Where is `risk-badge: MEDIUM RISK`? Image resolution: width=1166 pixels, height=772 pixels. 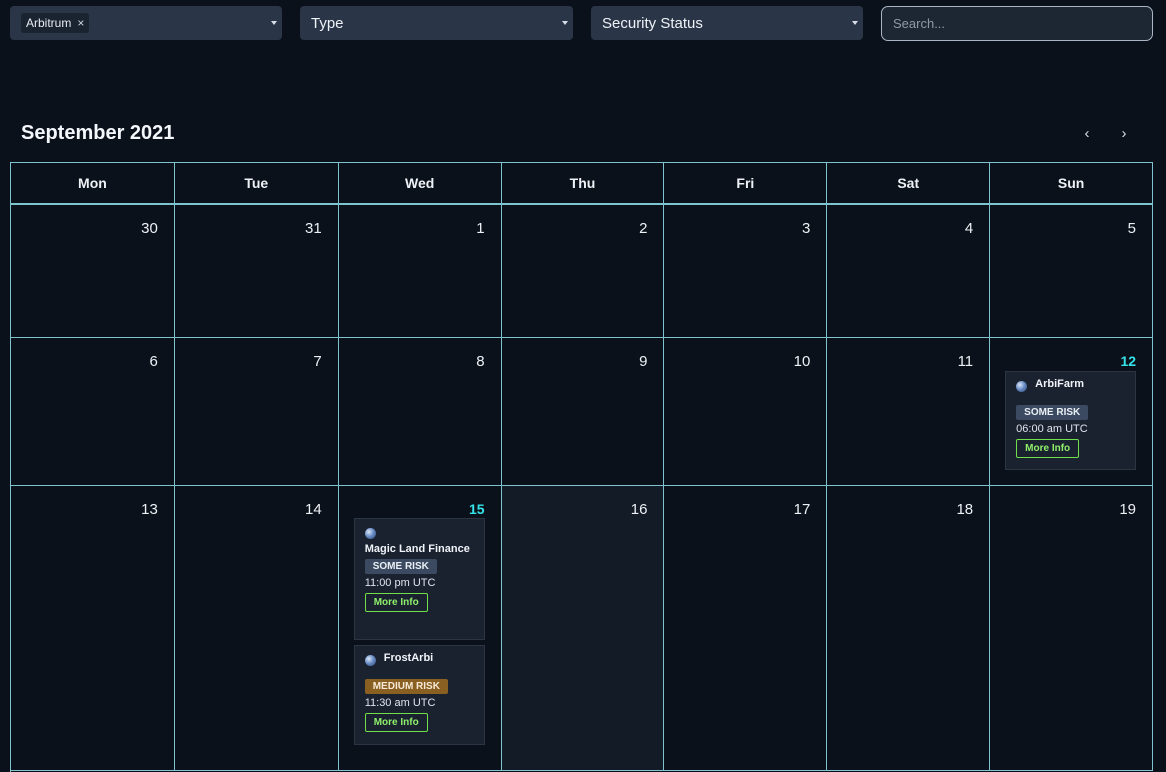
risk-badge: MEDIUM RISK is located at coordinates (406, 686).